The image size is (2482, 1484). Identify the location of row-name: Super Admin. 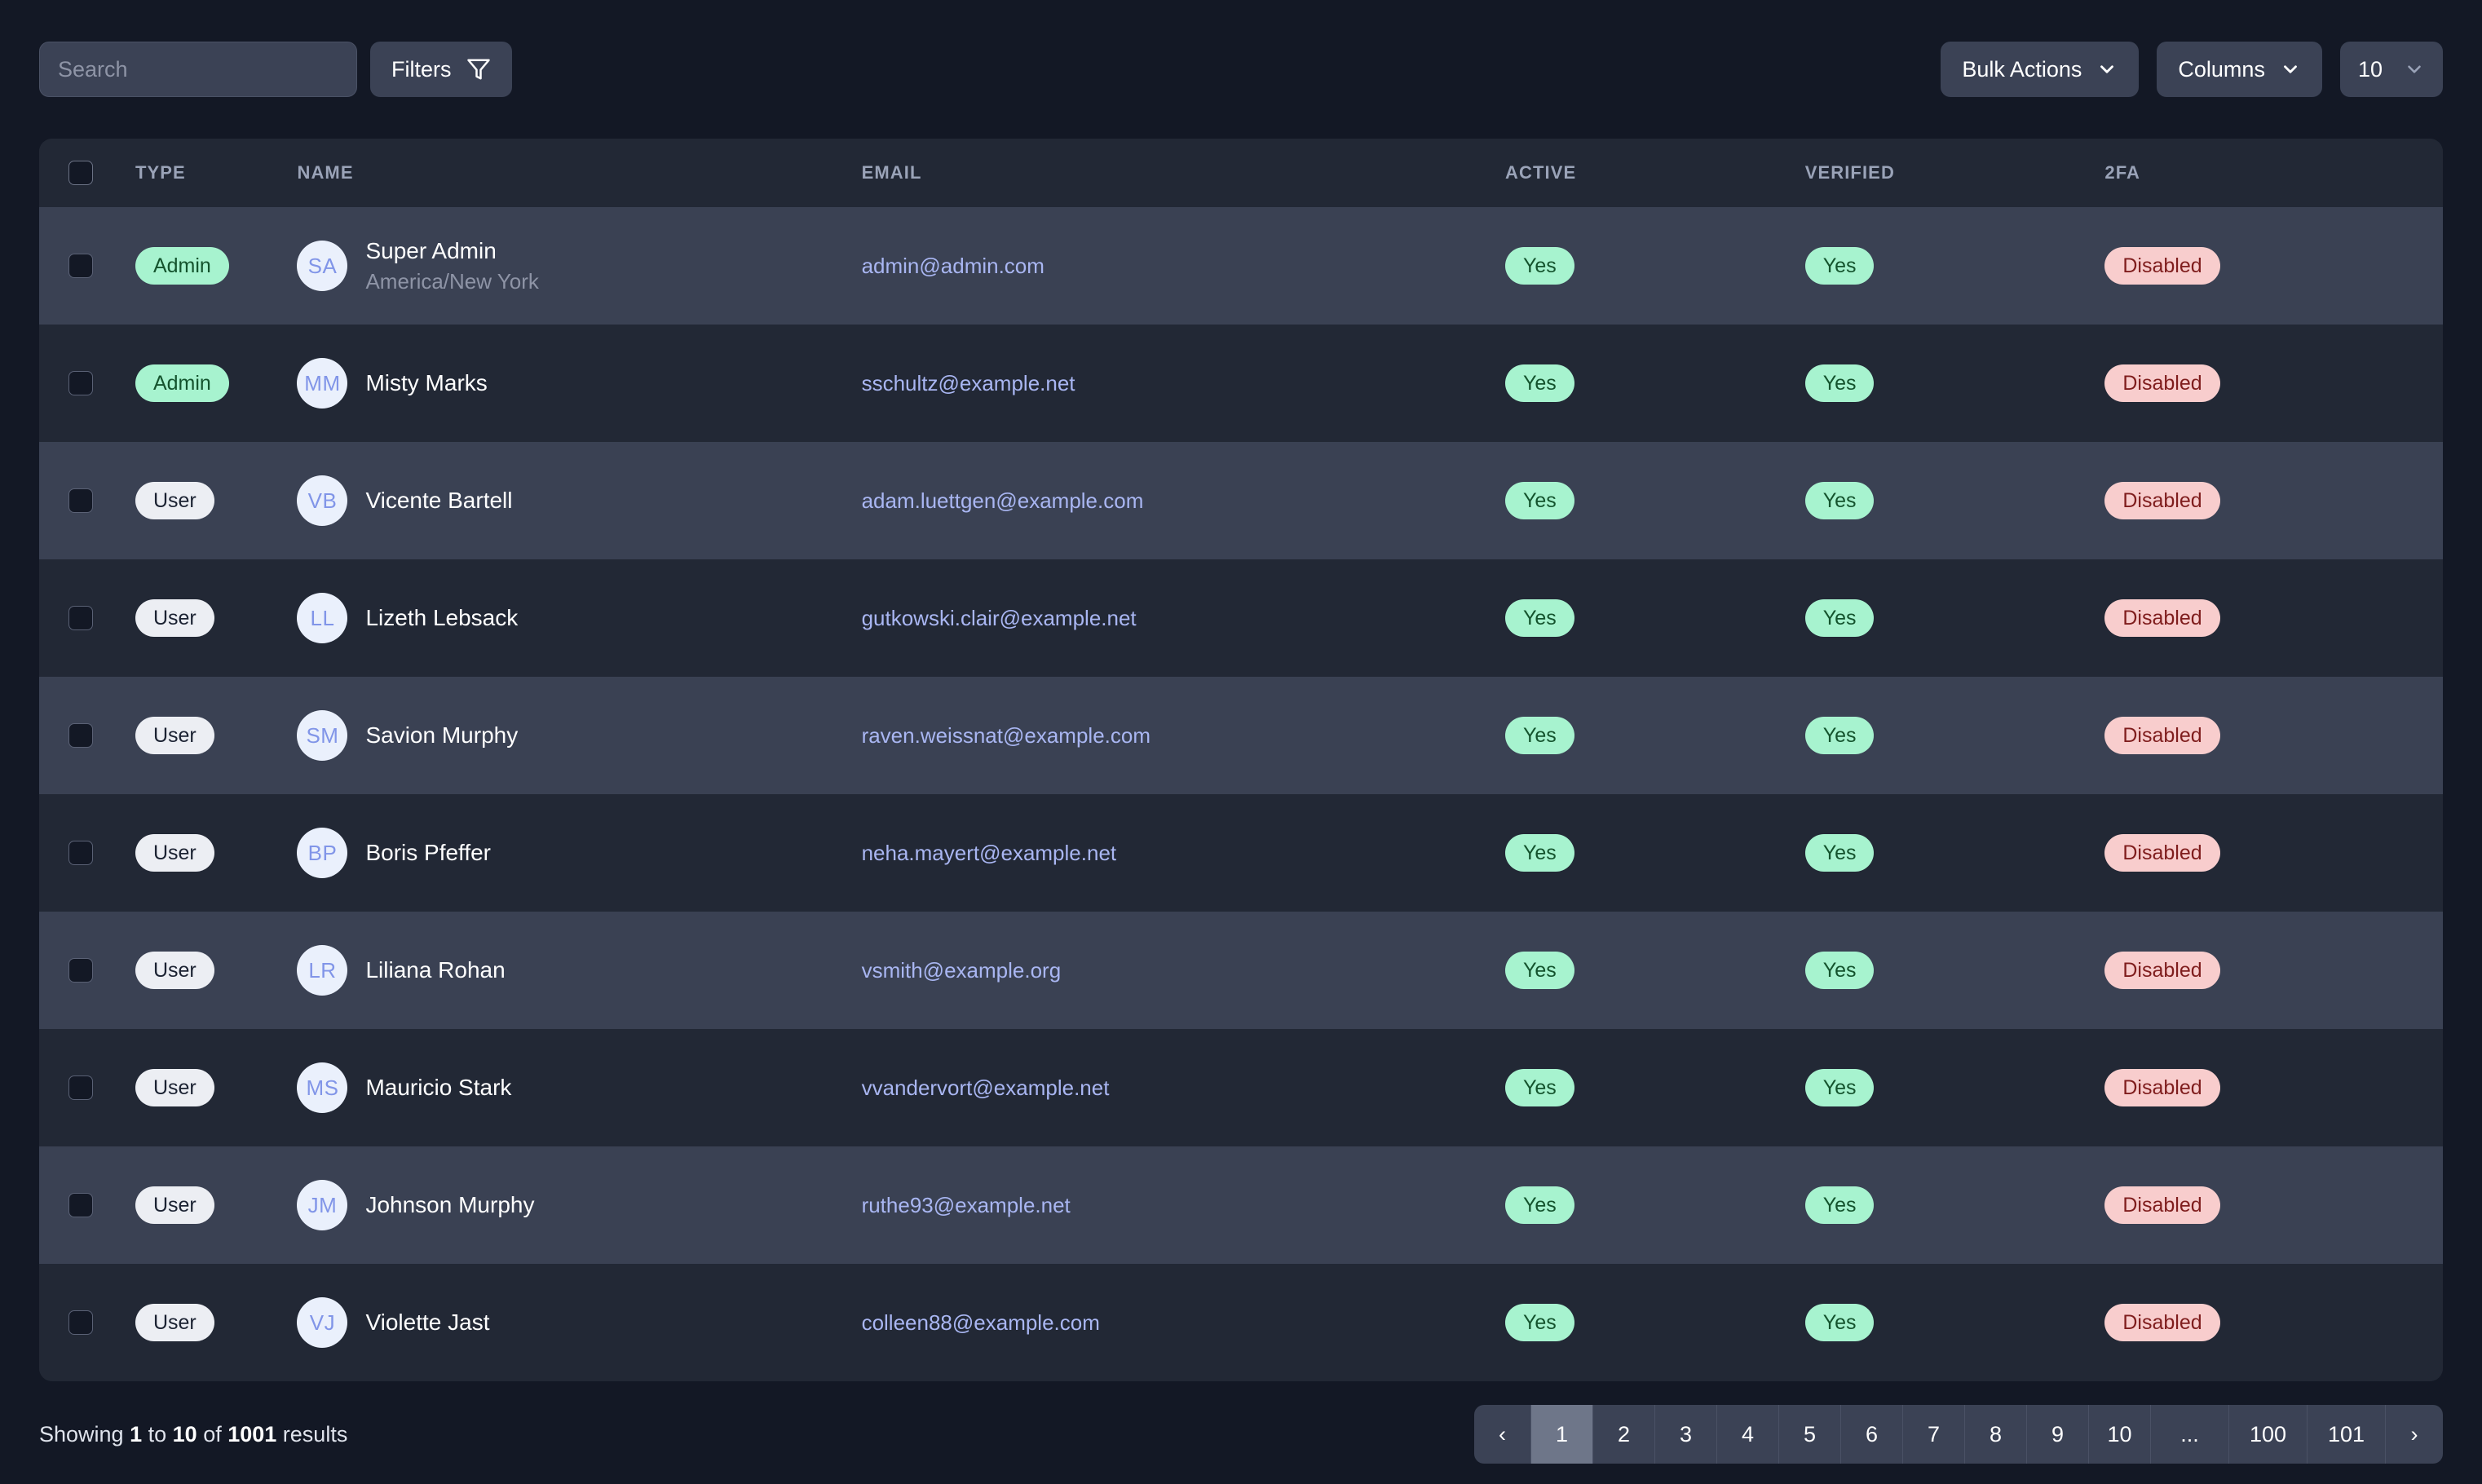
(431, 250).